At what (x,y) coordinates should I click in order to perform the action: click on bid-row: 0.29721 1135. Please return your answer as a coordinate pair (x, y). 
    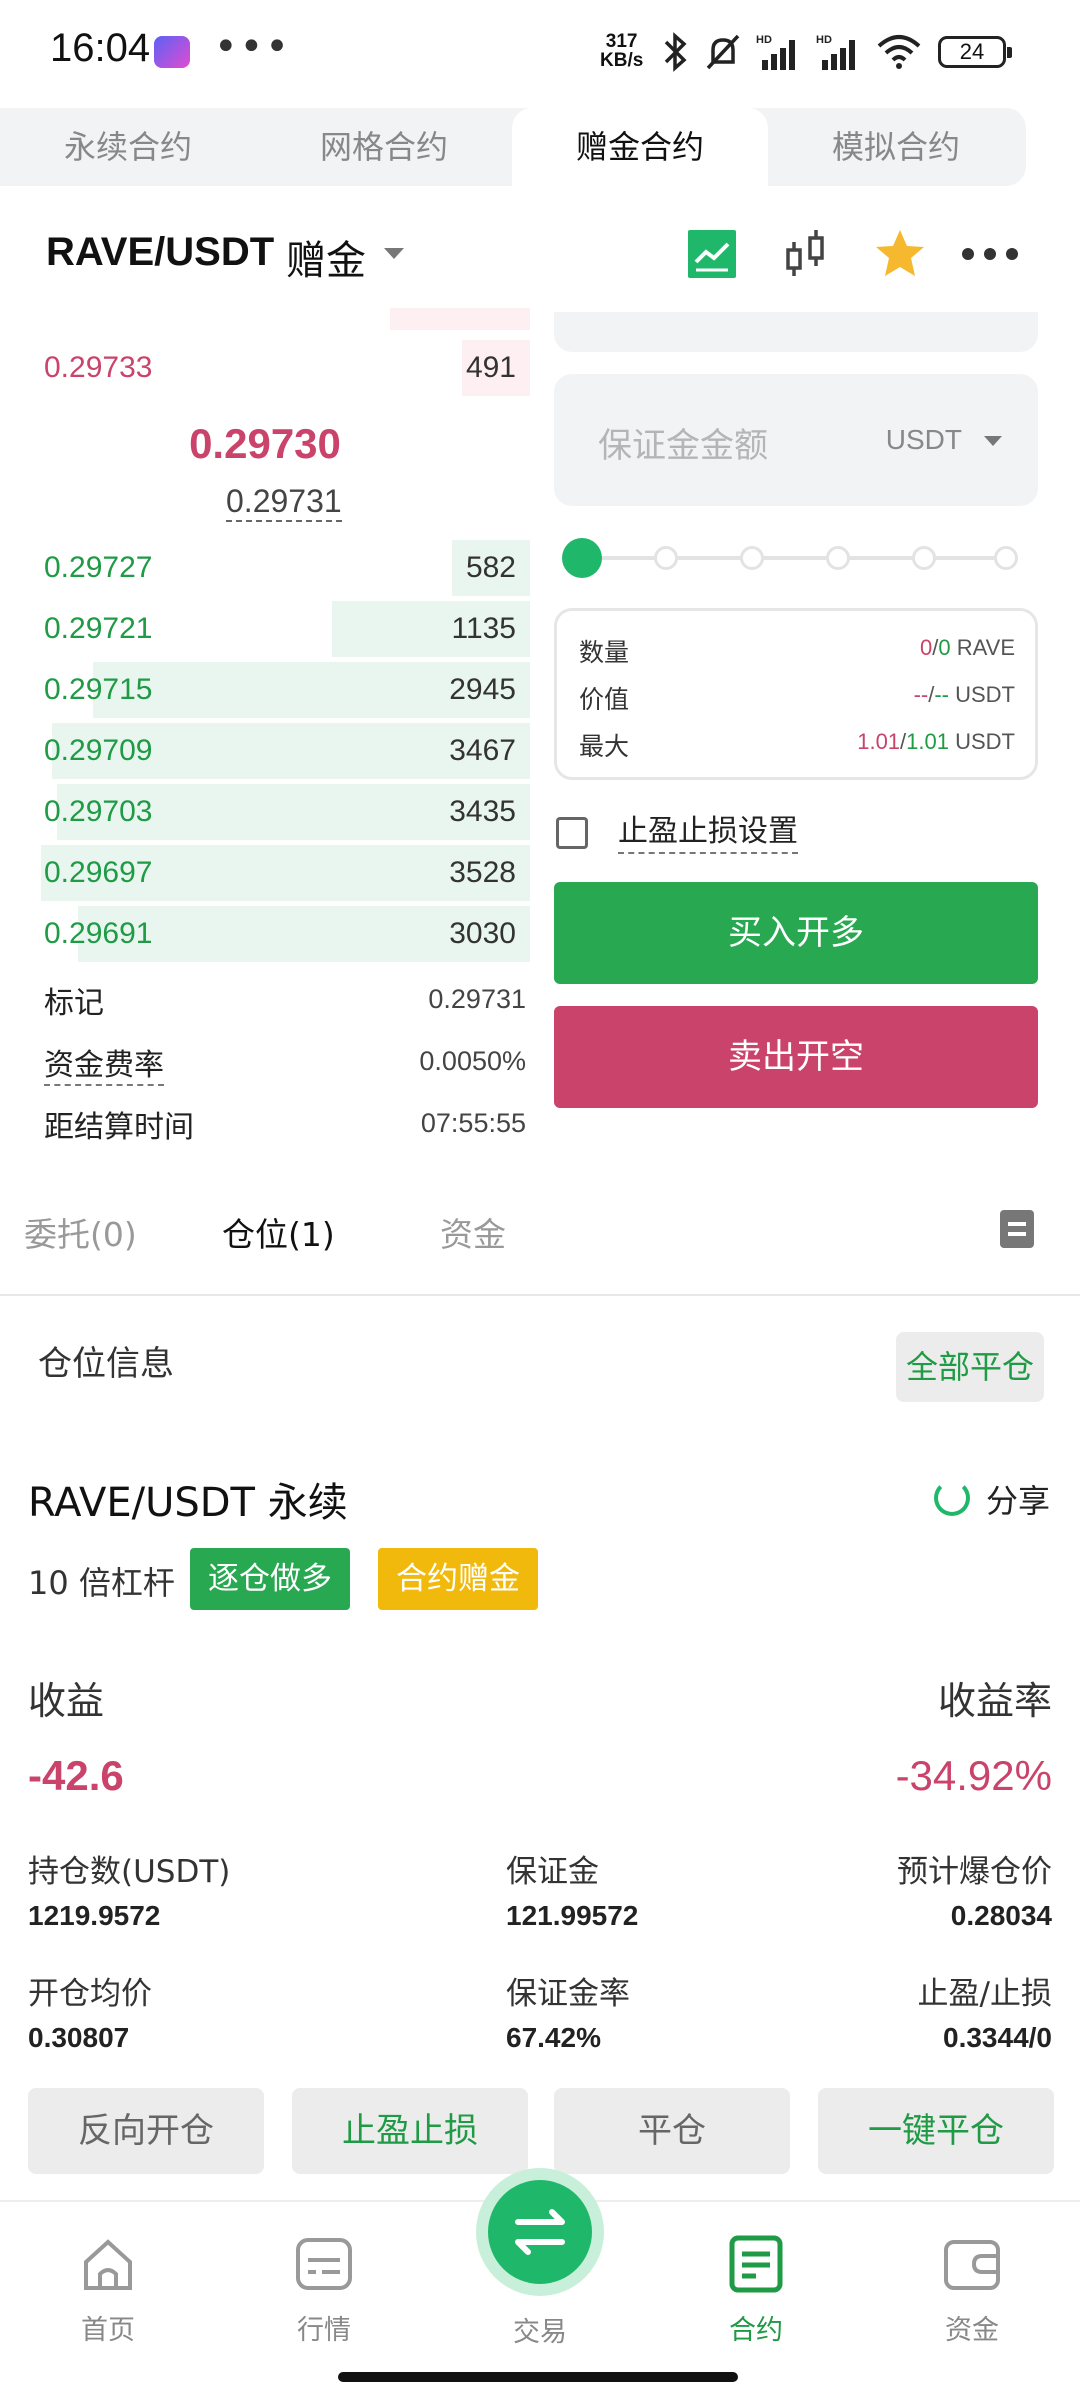
    Looking at the image, I should click on (265, 629).